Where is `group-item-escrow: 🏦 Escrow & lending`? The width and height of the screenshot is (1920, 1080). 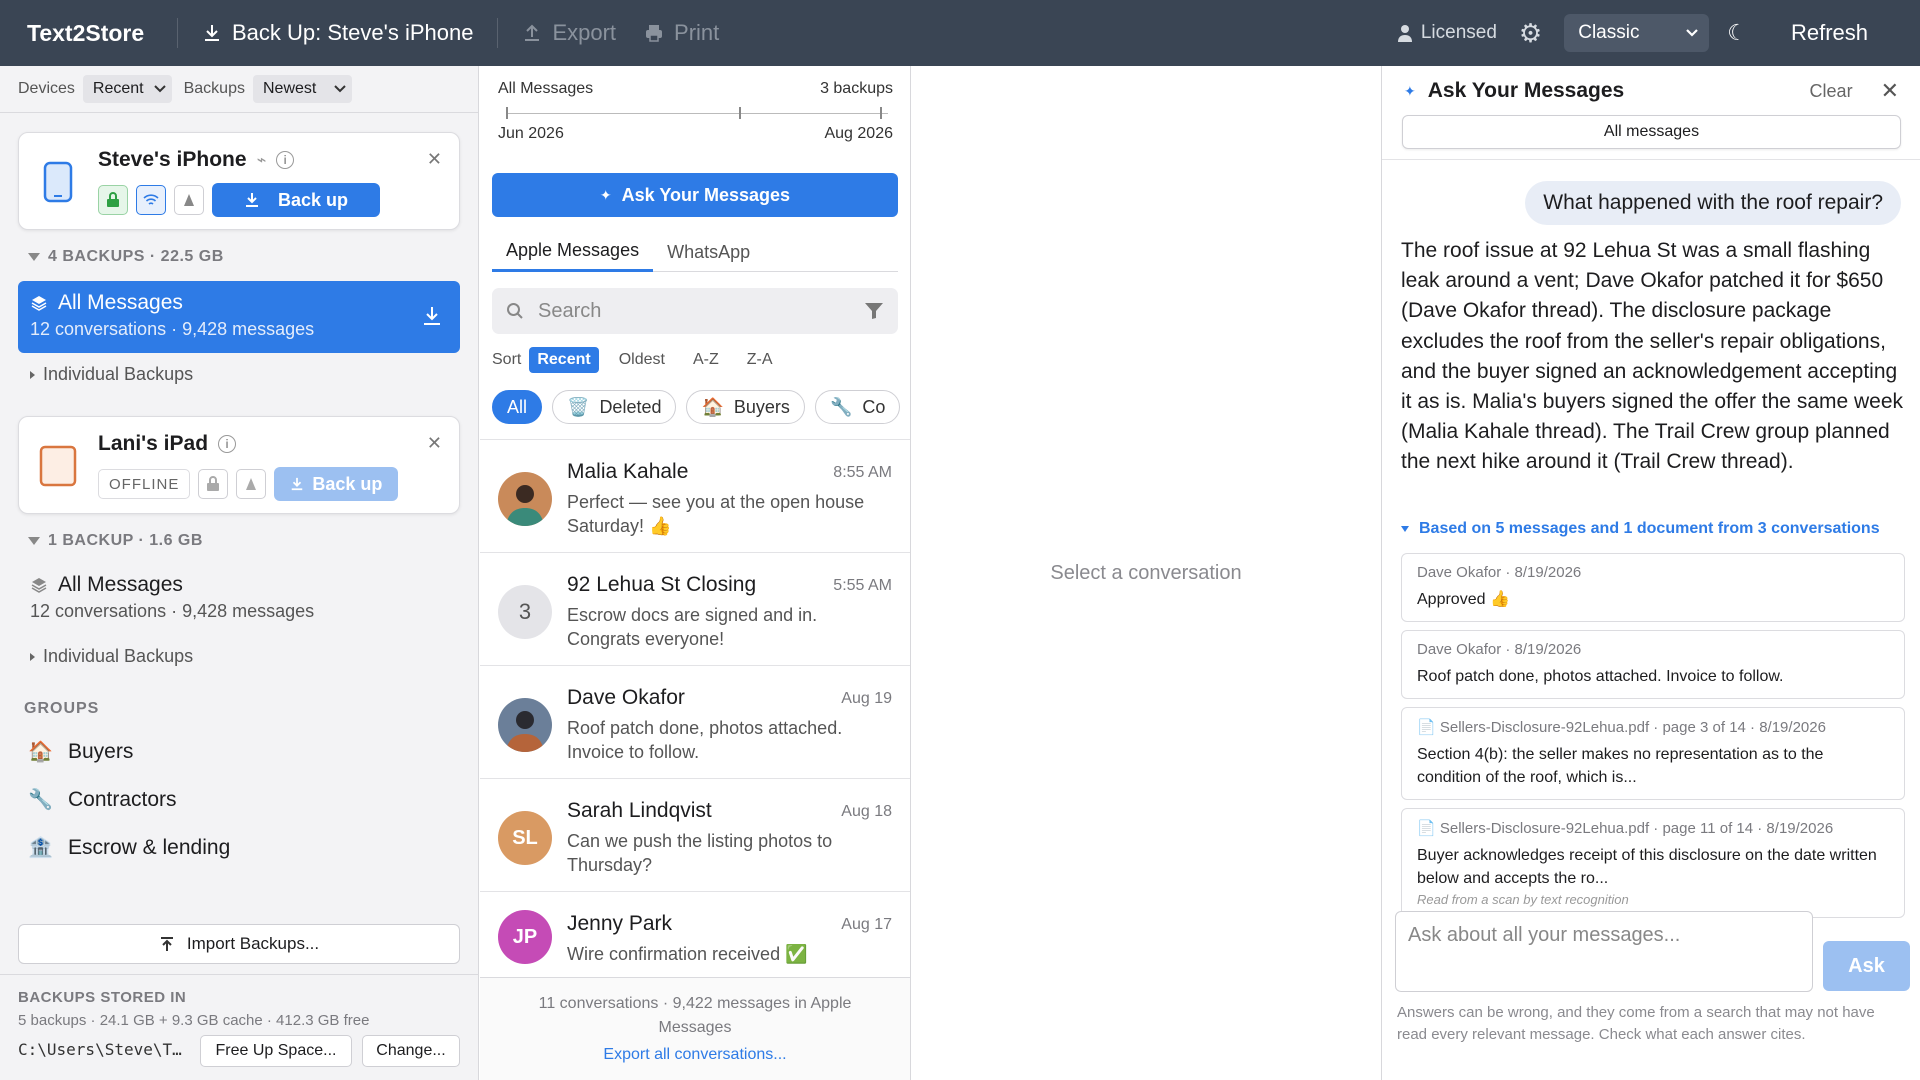
group-item-escrow: 🏦 Escrow & lending is located at coordinates (129, 847).